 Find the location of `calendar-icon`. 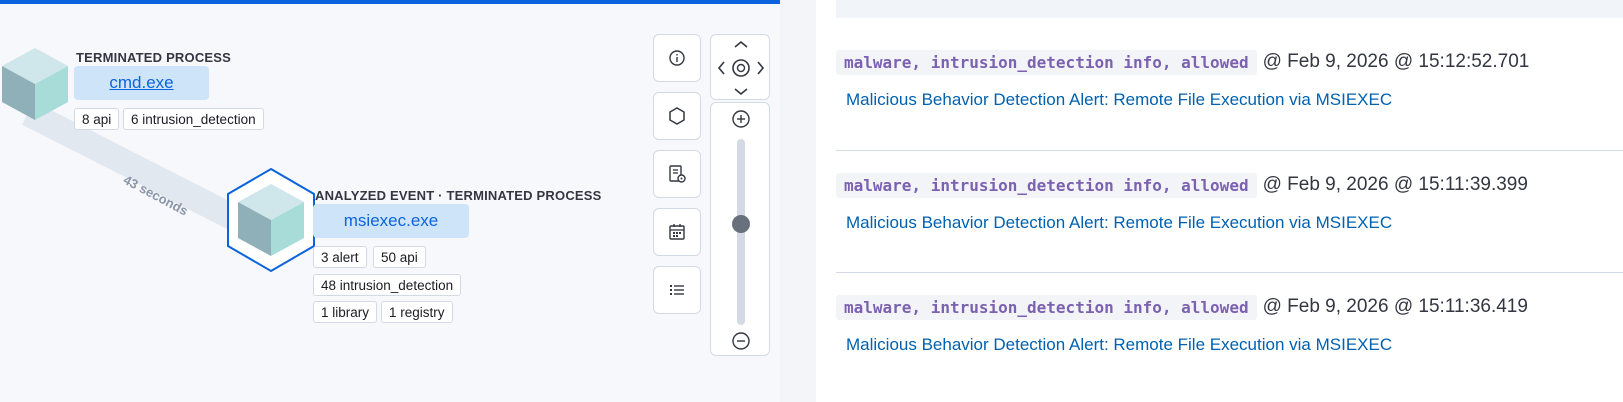

calendar-icon is located at coordinates (677, 232).